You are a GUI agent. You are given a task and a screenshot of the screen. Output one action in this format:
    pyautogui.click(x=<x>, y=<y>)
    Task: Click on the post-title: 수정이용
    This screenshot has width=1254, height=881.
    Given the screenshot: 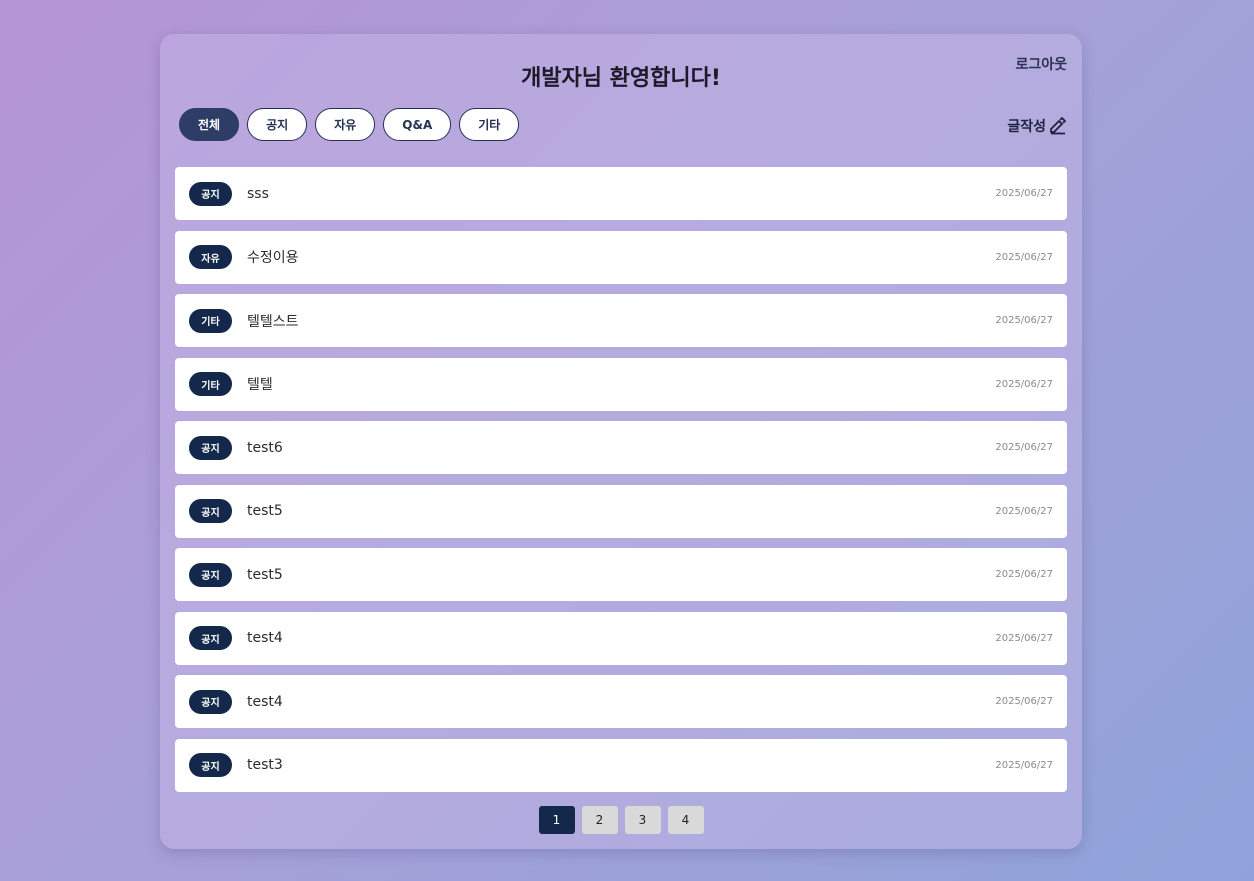 What is the action you would take?
    pyautogui.click(x=273, y=258)
    